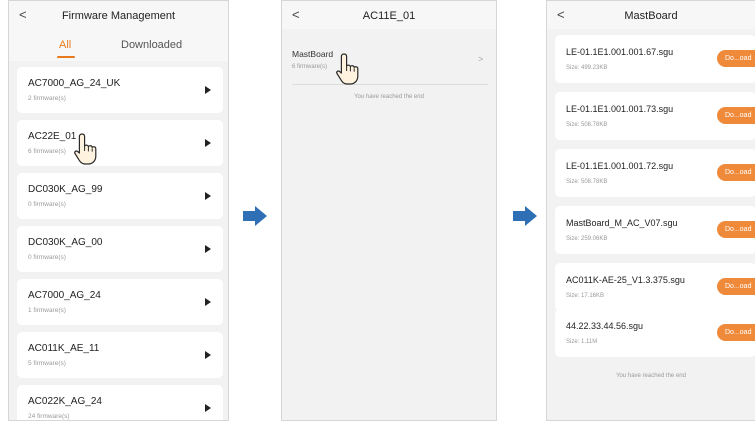 The width and height of the screenshot is (755, 421). Describe the element at coordinates (655, 333) in the screenshot. I see `firmware-file-item: 44.22.33.44.56.sgu Size: 1.11M Do...oad` at that location.